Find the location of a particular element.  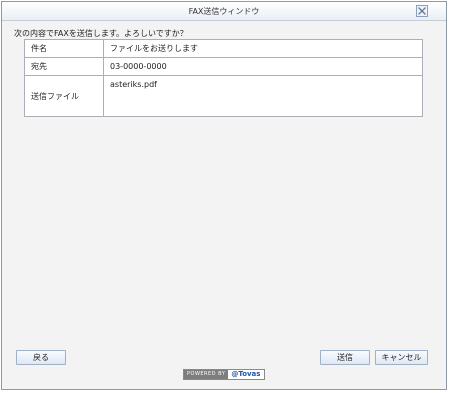

table-row: 宛先 03-0000-0000 is located at coordinates (223, 66).